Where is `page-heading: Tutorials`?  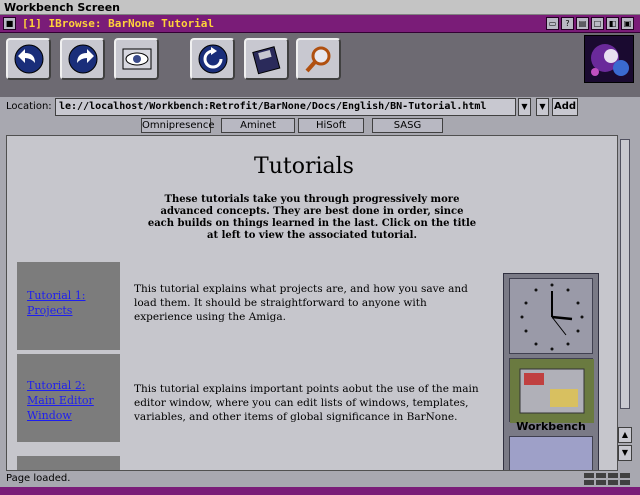
page-heading: Tutorials is located at coordinates (304, 166).